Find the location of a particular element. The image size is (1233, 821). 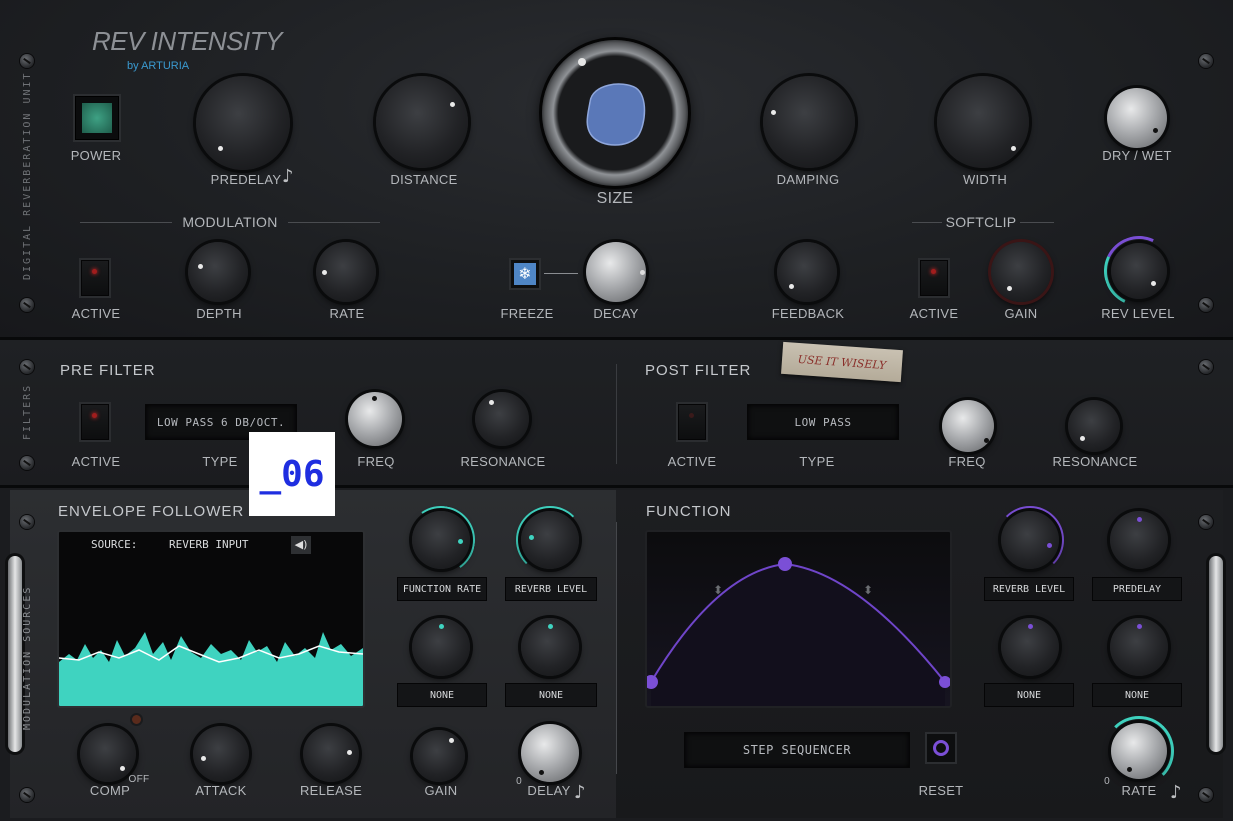

env-dest1-select: FUNCTION RATE is located at coordinates (442, 589).